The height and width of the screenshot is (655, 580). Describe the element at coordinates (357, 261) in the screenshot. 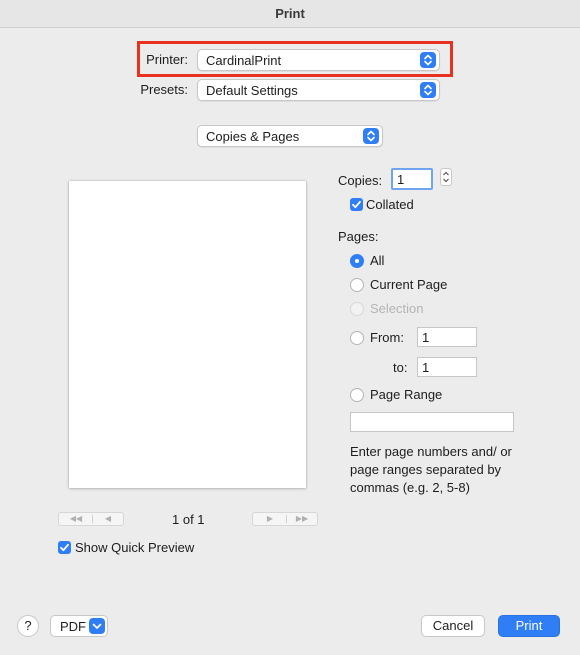

I see `pages-all-radio` at that location.